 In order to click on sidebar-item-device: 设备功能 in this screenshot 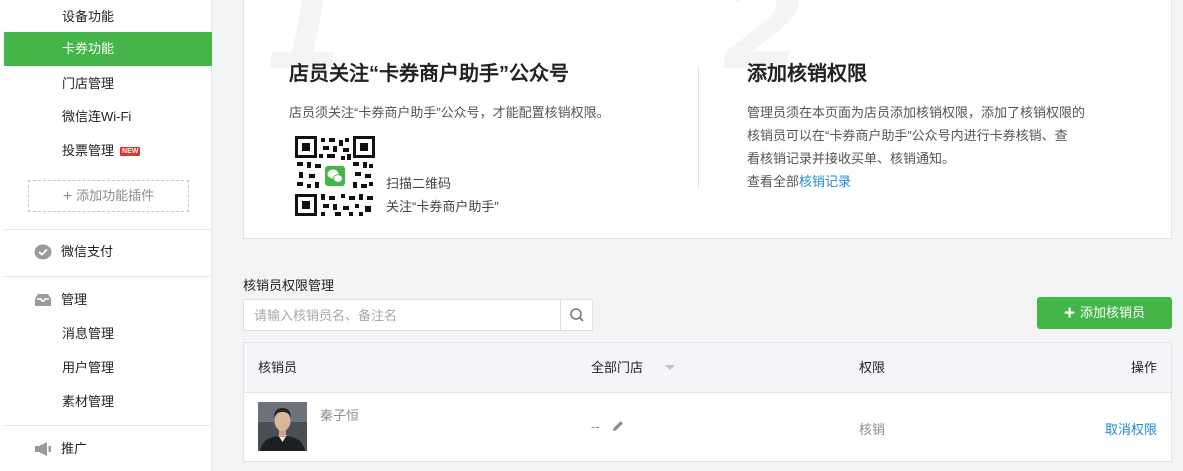, I will do `click(108, 17)`.